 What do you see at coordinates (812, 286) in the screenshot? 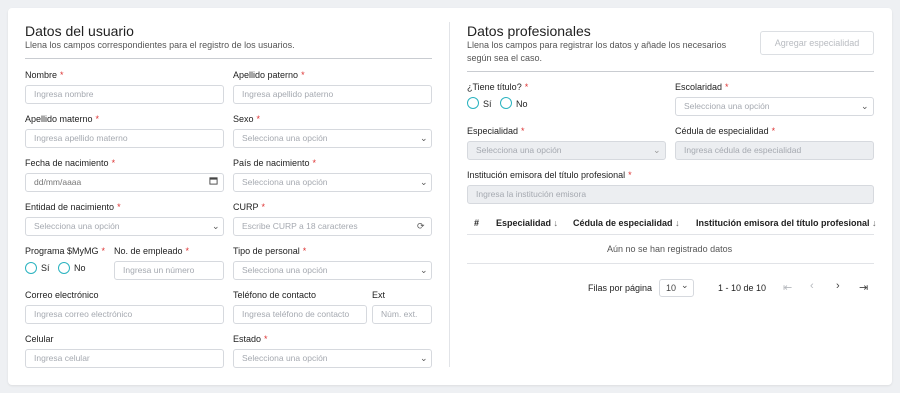
I see `chevron-left-icon: ‹` at bounding box center [812, 286].